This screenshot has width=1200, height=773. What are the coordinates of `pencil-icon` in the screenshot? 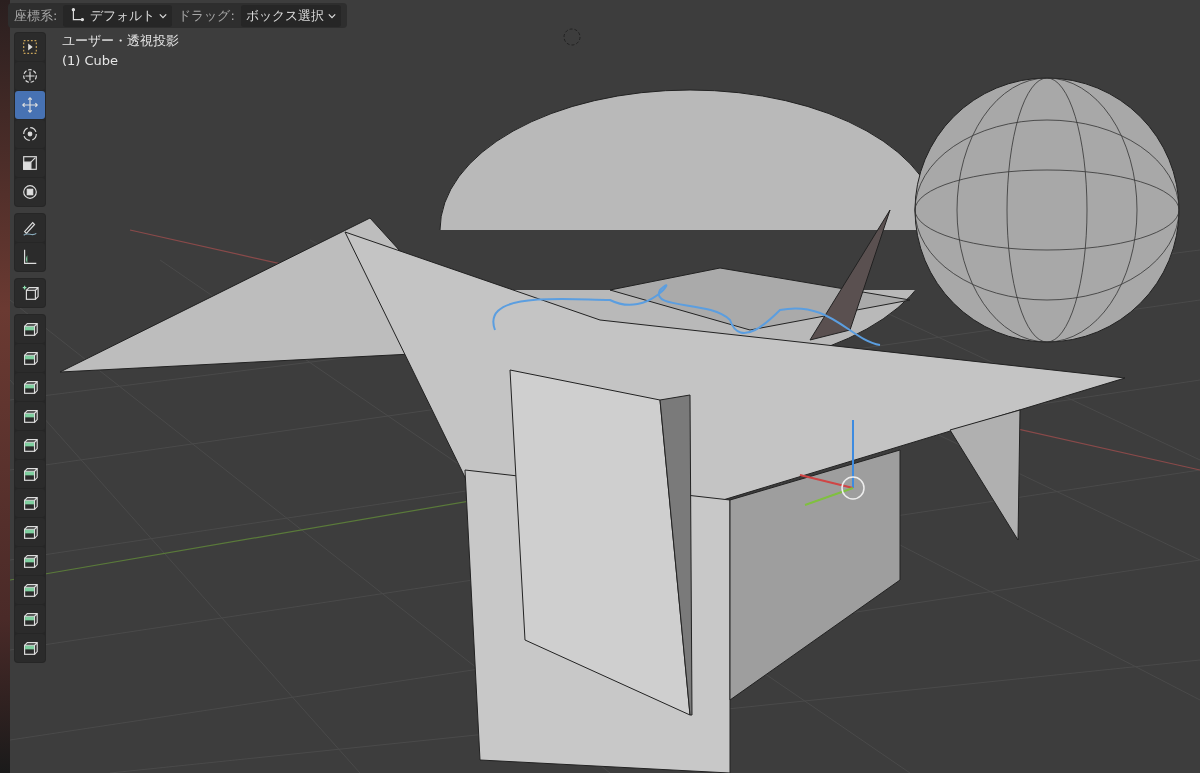 It's located at (30, 228).